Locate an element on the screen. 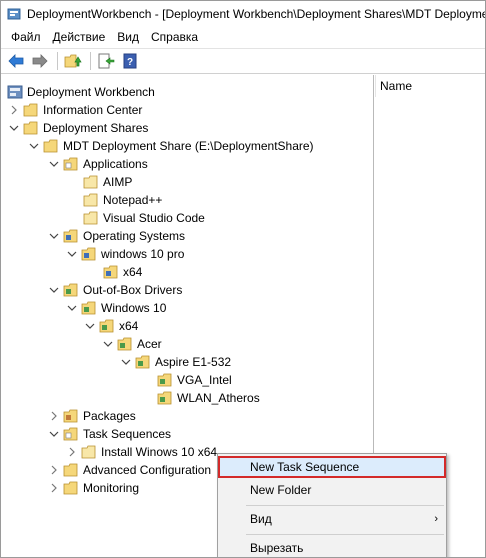 This screenshot has height=558, width=486. toolbar: ? is located at coordinates (243, 61).